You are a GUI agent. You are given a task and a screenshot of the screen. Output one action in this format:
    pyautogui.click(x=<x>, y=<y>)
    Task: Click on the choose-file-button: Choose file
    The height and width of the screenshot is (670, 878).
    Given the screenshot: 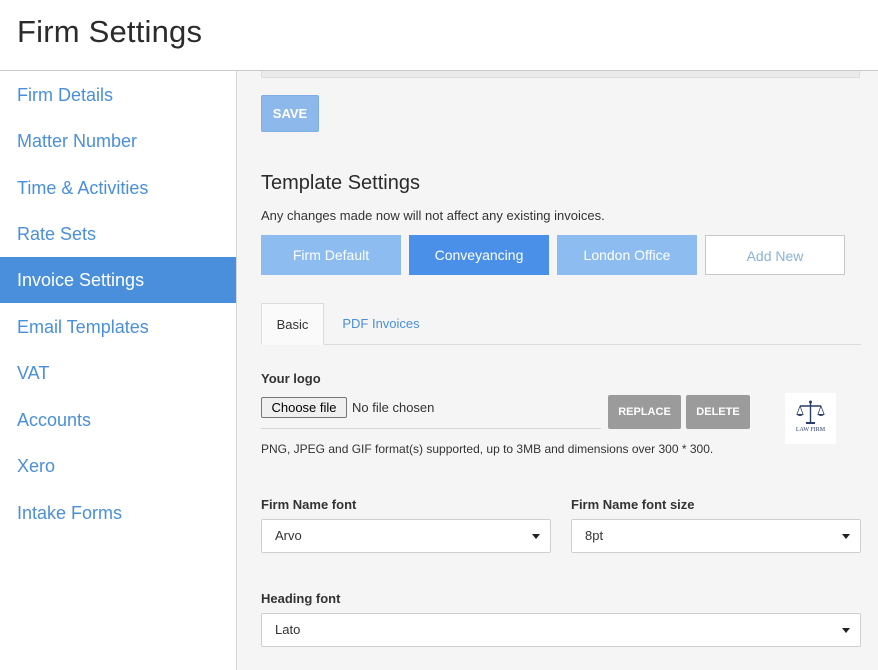 What is the action you would take?
    pyautogui.click(x=304, y=407)
    